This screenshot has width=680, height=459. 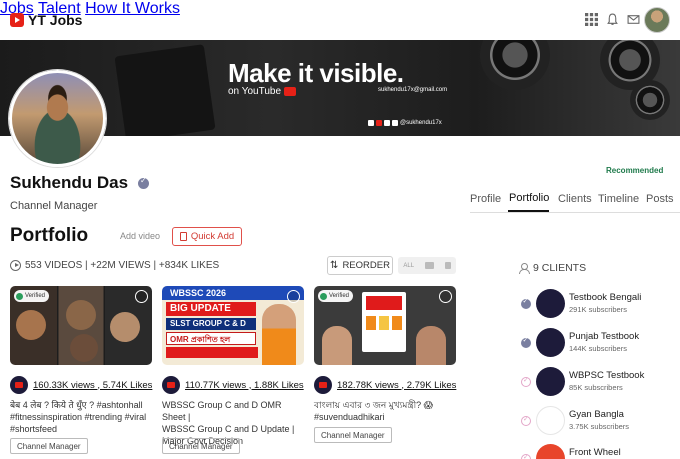 What do you see at coordinates (591, 19) in the screenshot?
I see `grid-icon` at bounding box center [591, 19].